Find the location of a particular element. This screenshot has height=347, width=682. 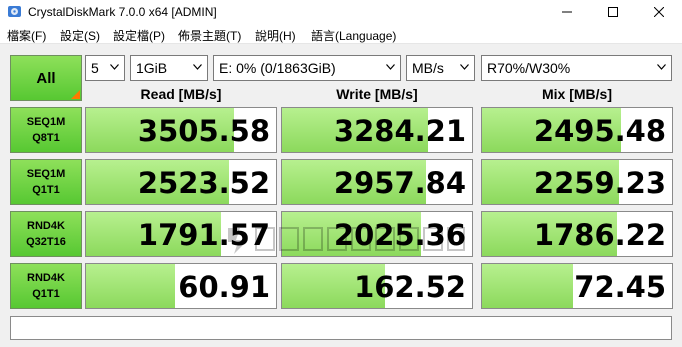

drive-value: E: 0% (0/1863GiB) is located at coordinates (277, 68).